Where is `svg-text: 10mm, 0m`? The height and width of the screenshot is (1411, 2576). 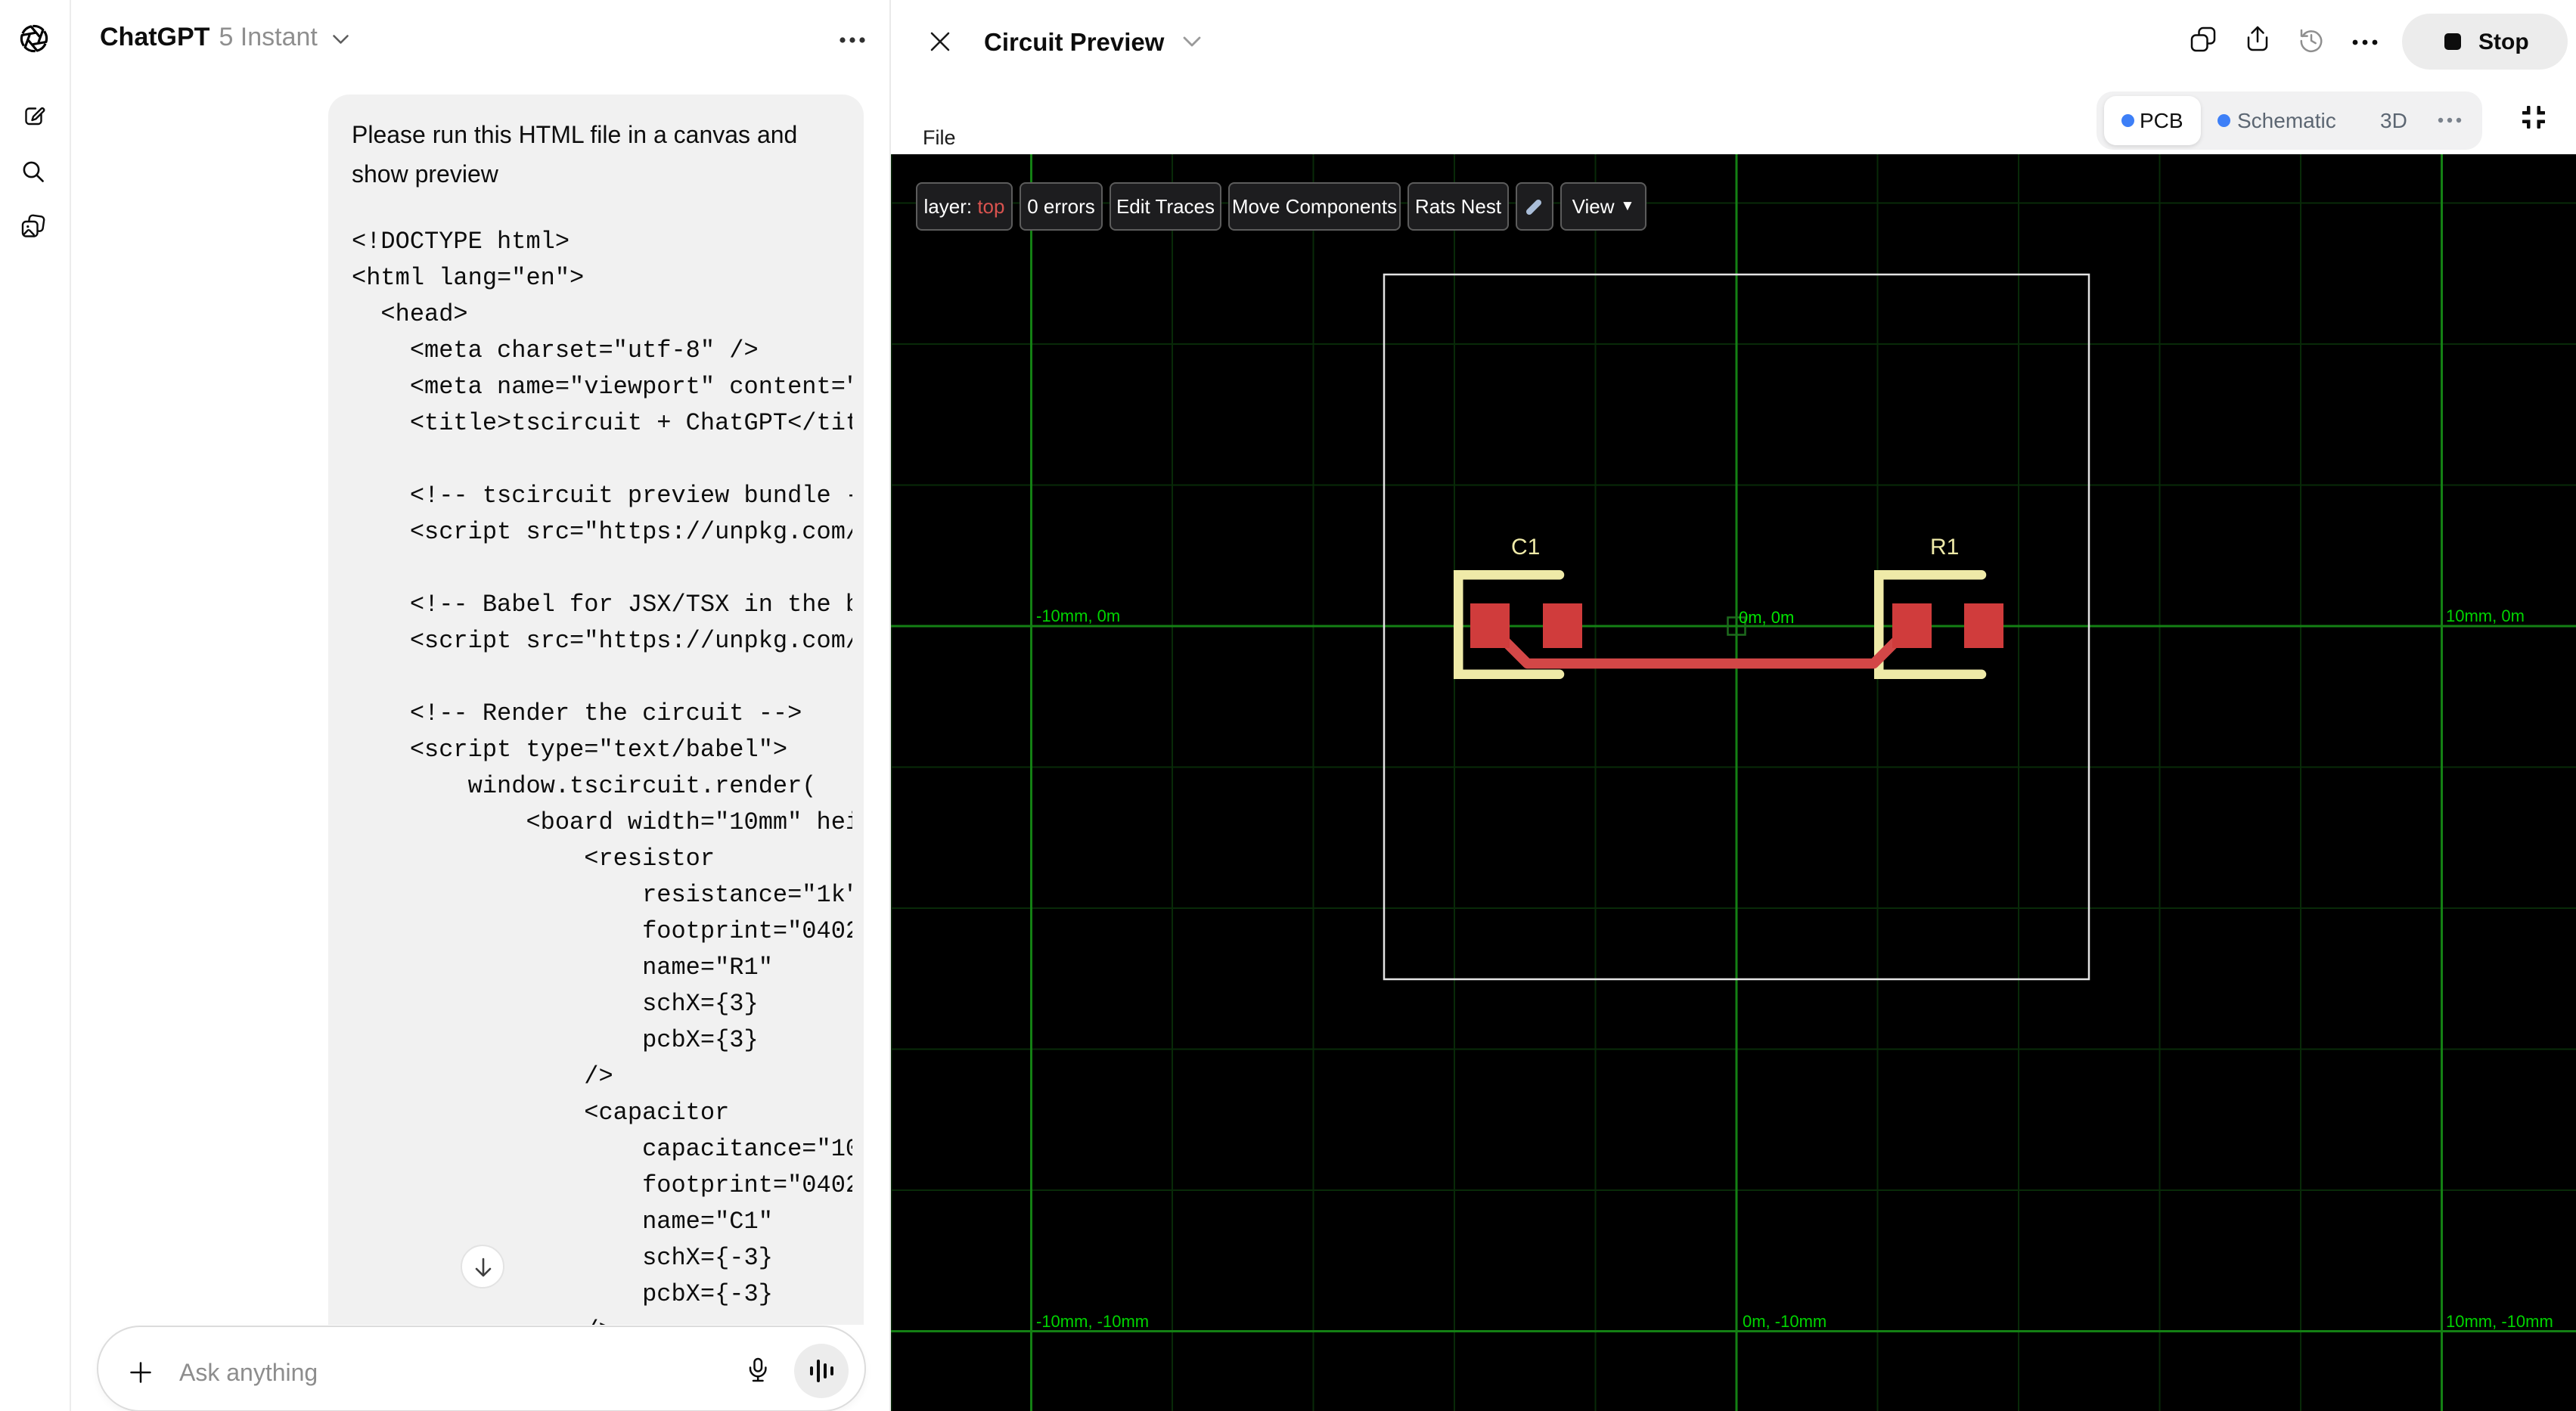
svg-text: 10mm, 0m is located at coordinates (2485, 615).